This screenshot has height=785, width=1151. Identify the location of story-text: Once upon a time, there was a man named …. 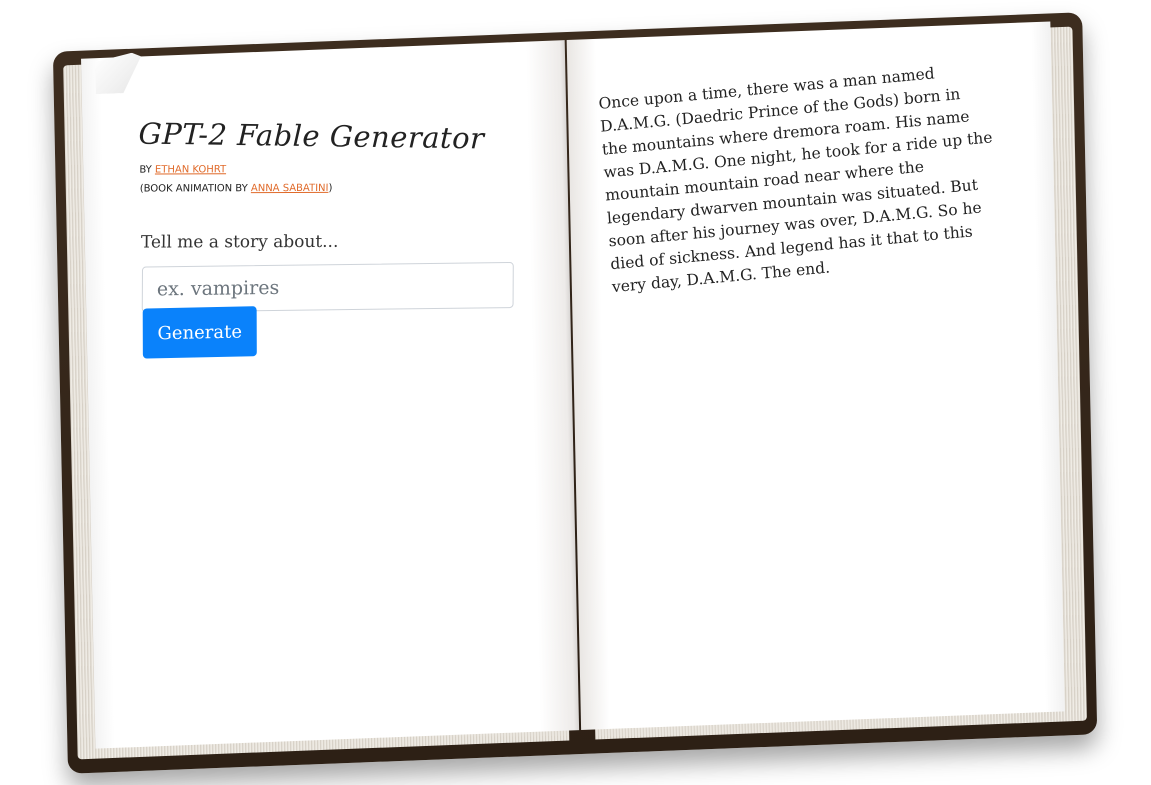
(795, 180).